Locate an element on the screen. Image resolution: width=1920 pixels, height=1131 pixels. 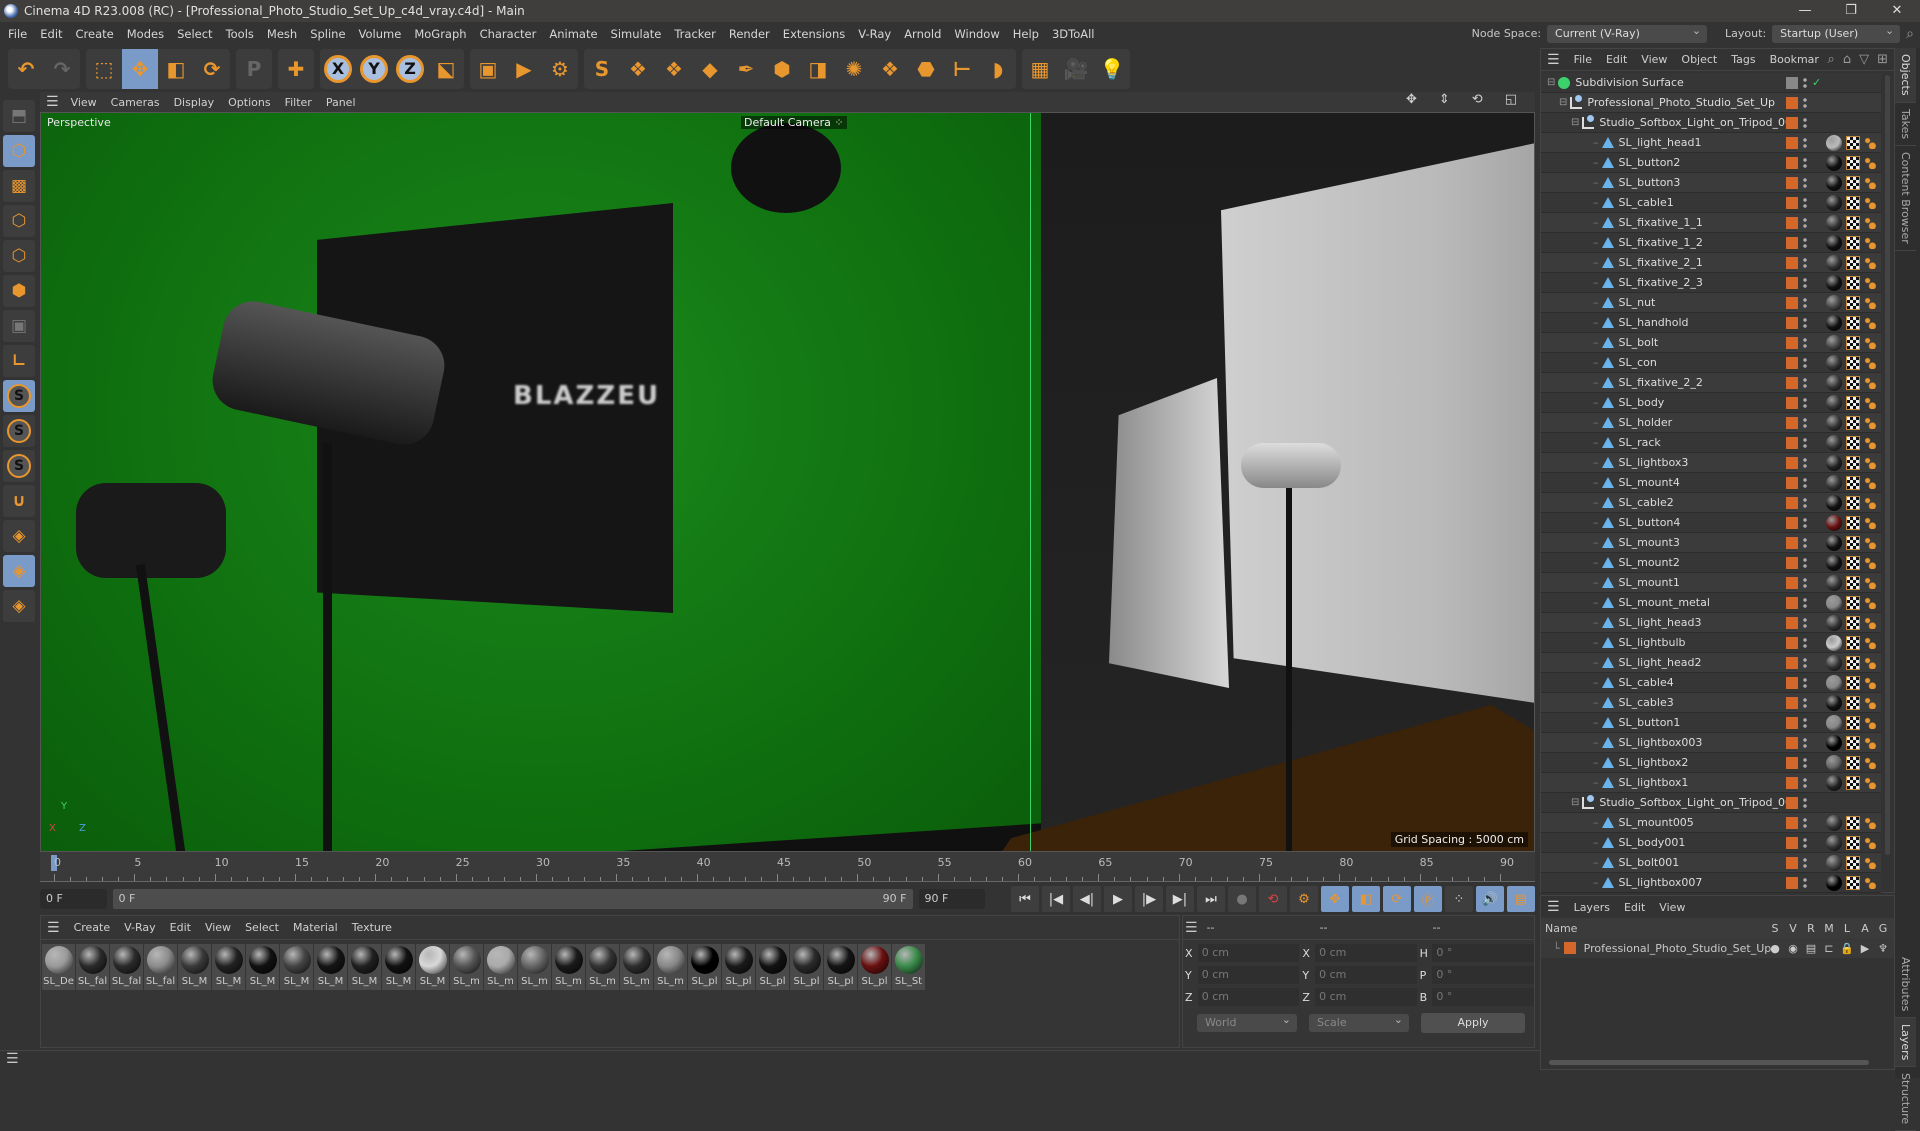
z-axis-button: Z is located at coordinates (410, 69).